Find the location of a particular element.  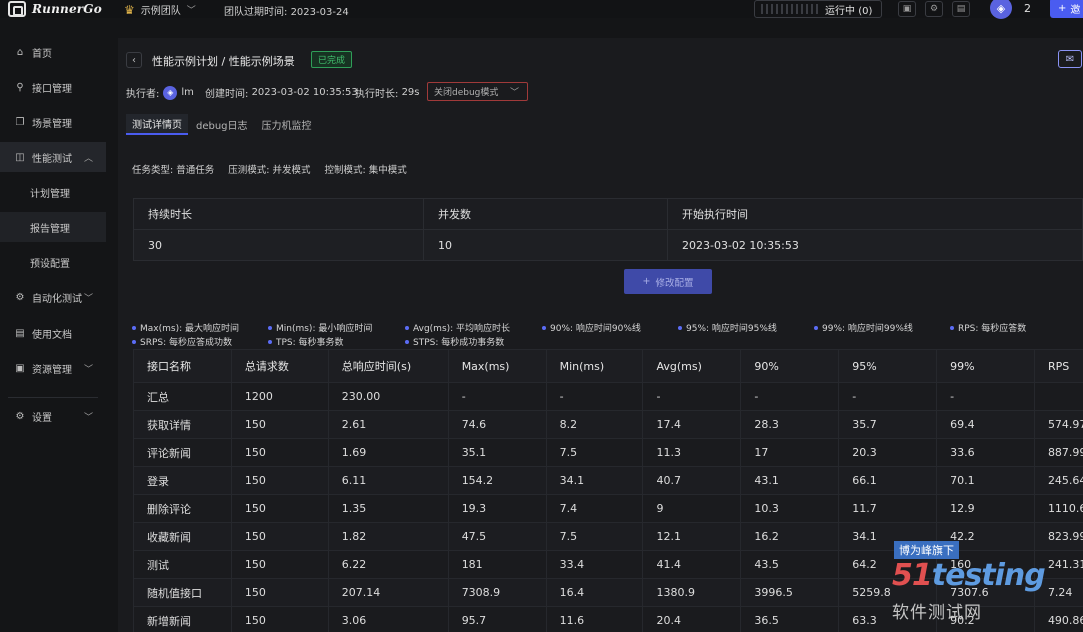

table-cell: 1110.6 is located at coordinates (1058, 508).